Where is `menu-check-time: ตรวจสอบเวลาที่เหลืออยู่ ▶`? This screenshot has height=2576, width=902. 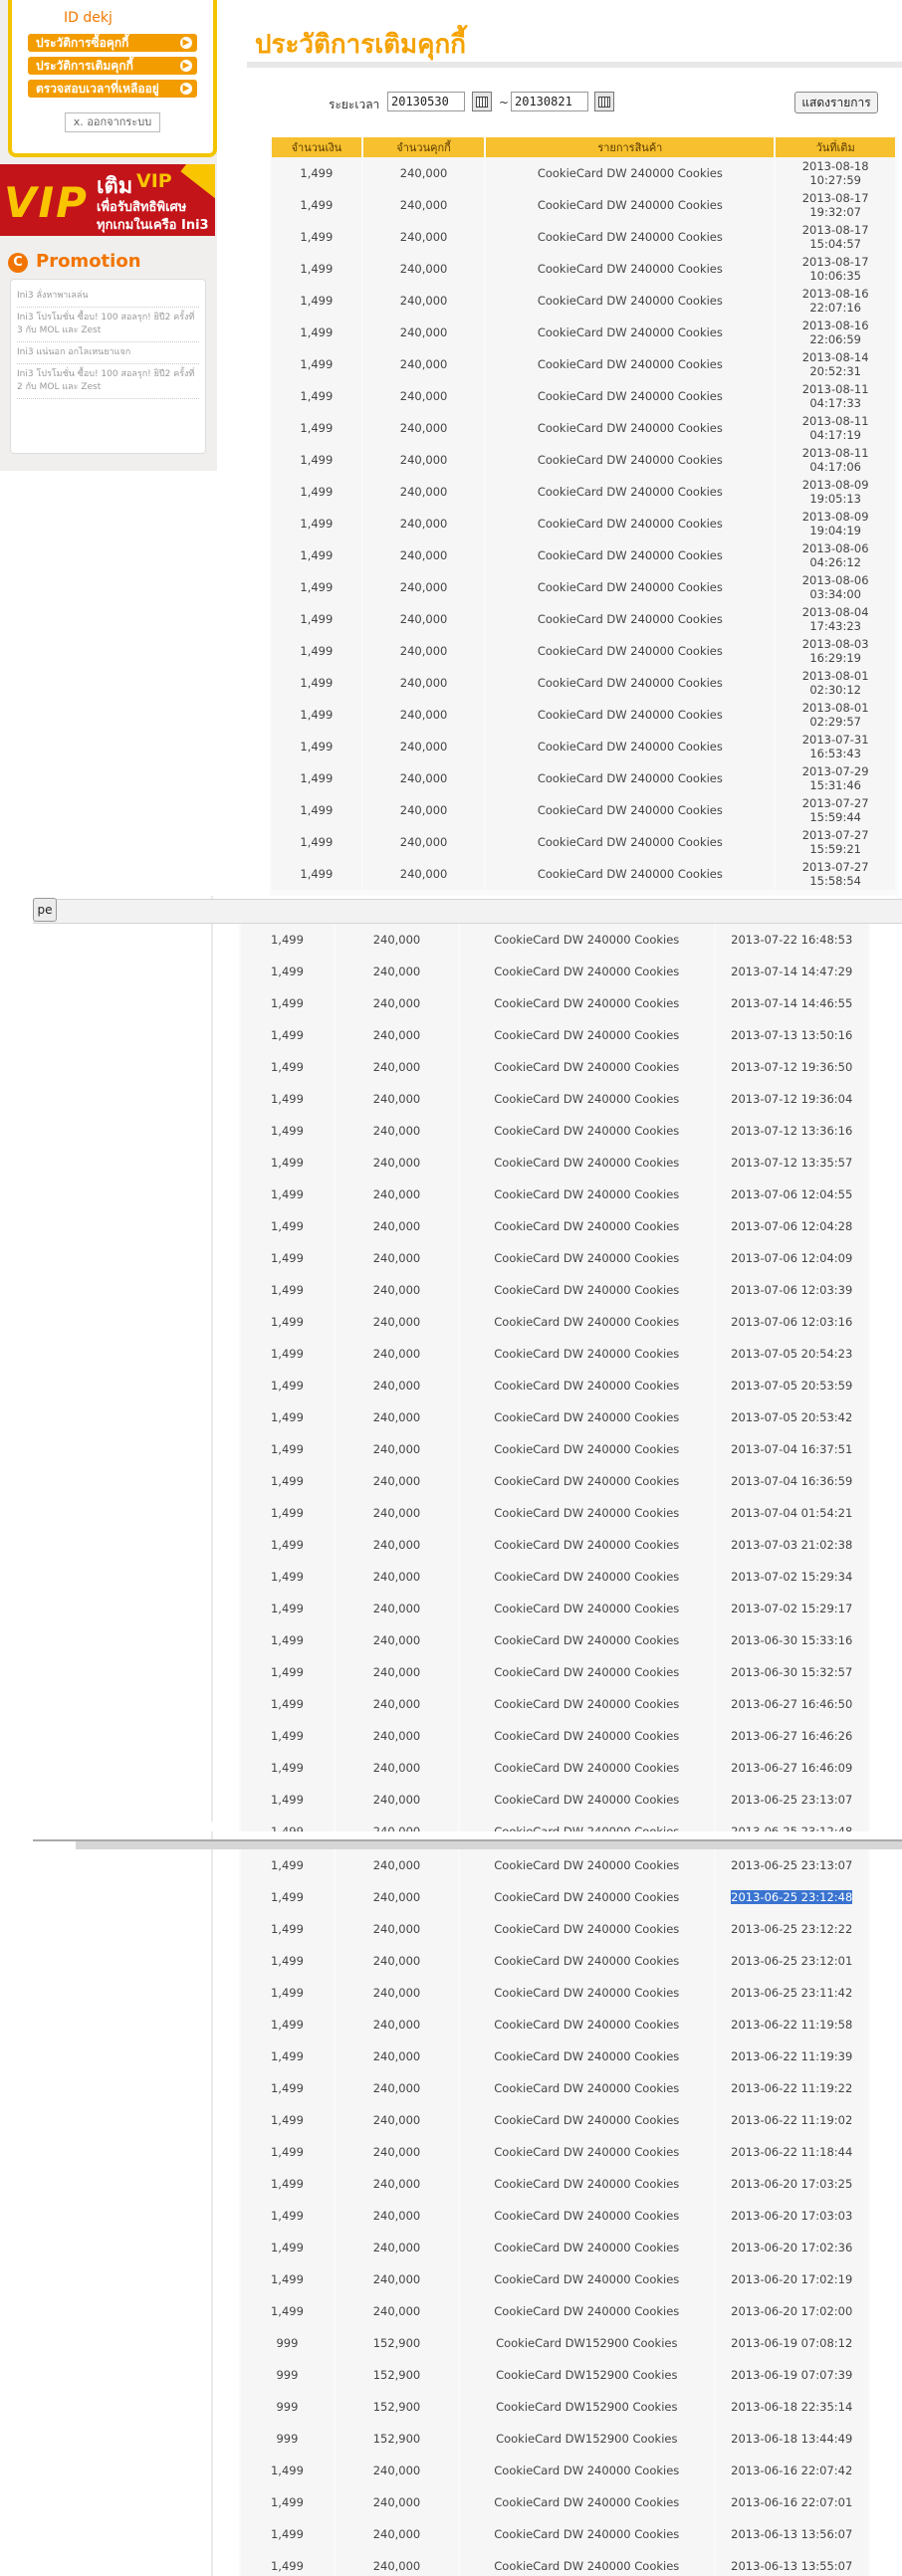 menu-check-time: ตรวจสอบเวลาที่เหลืออยู่ ▶ is located at coordinates (112, 89).